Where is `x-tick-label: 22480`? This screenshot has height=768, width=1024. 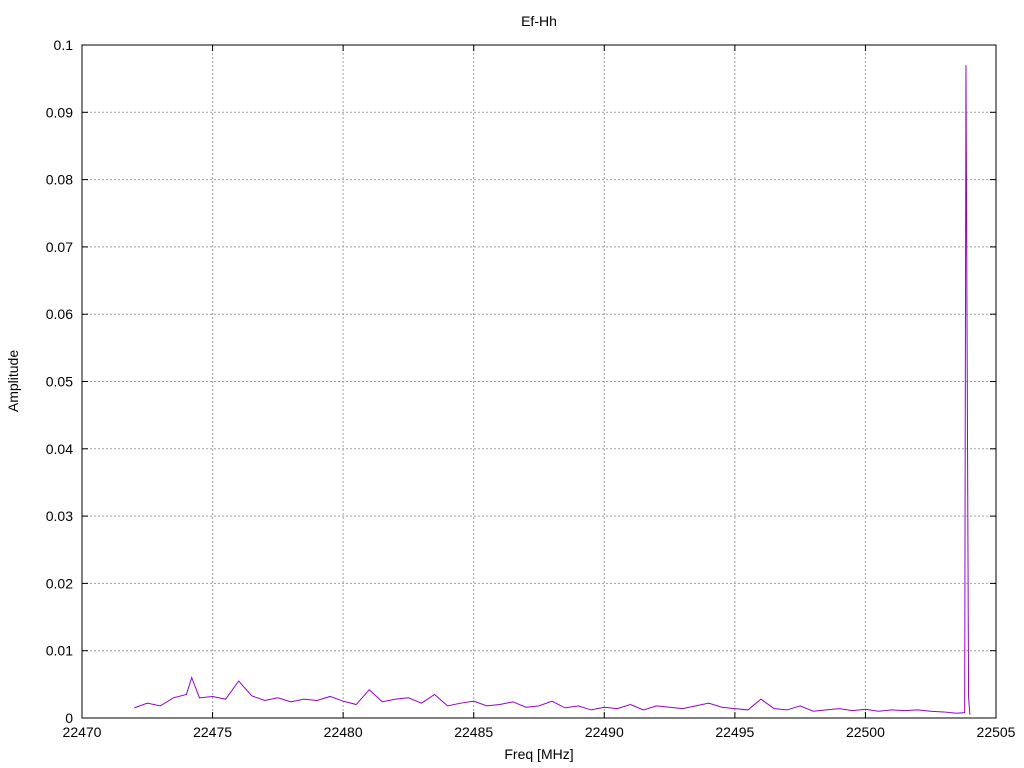 x-tick-label: 22480 is located at coordinates (343, 732).